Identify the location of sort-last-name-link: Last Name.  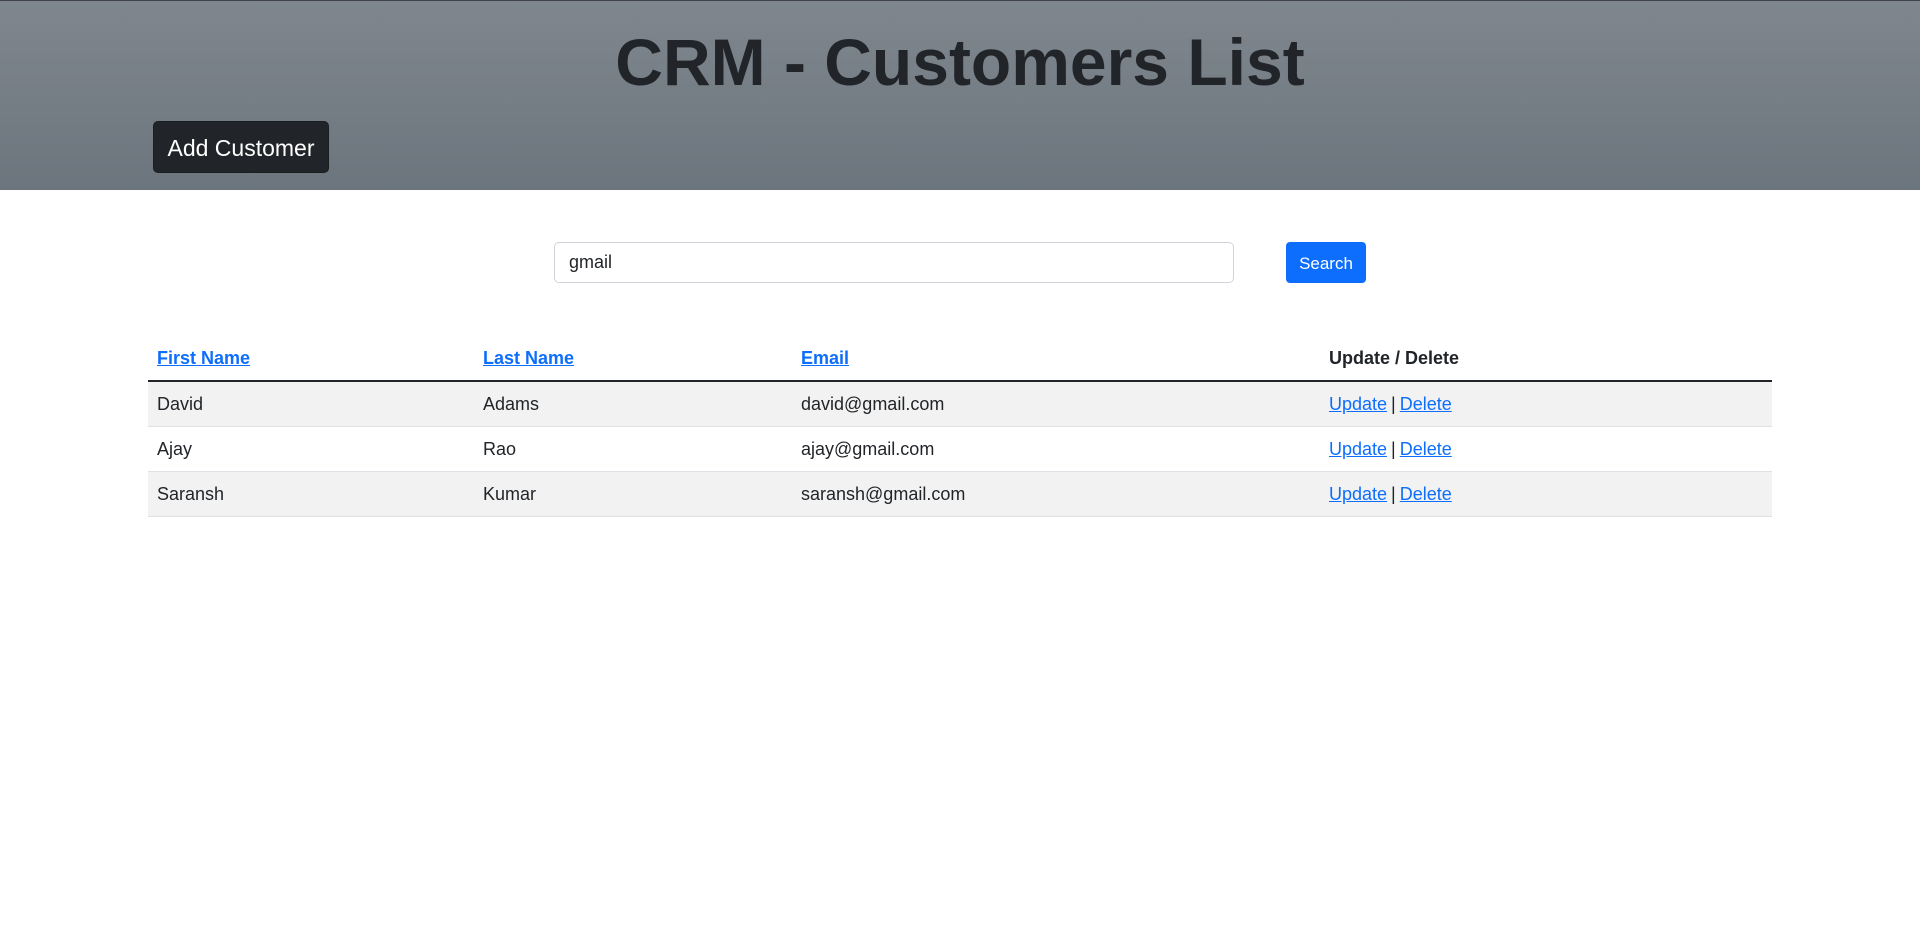
(528, 358).